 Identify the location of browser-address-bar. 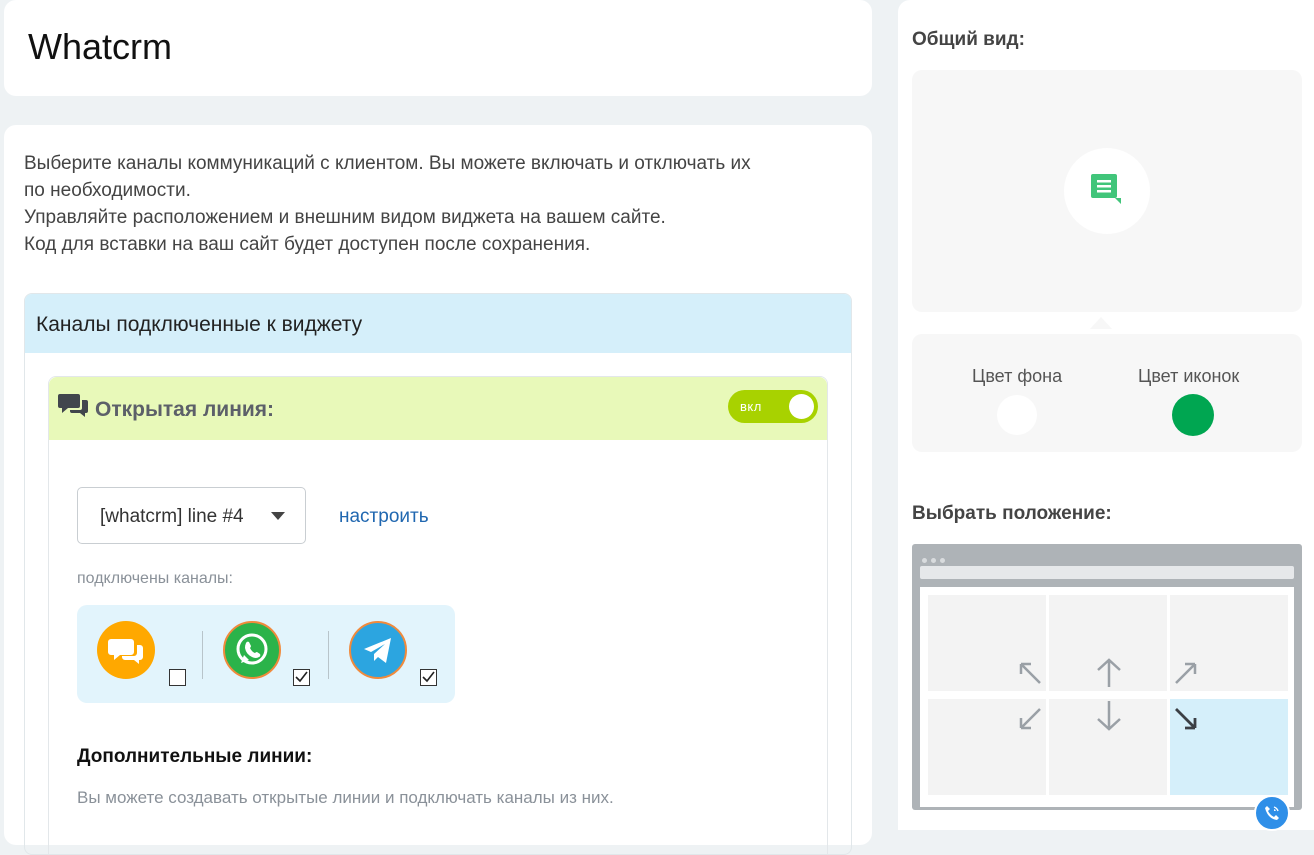
(1107, 572).